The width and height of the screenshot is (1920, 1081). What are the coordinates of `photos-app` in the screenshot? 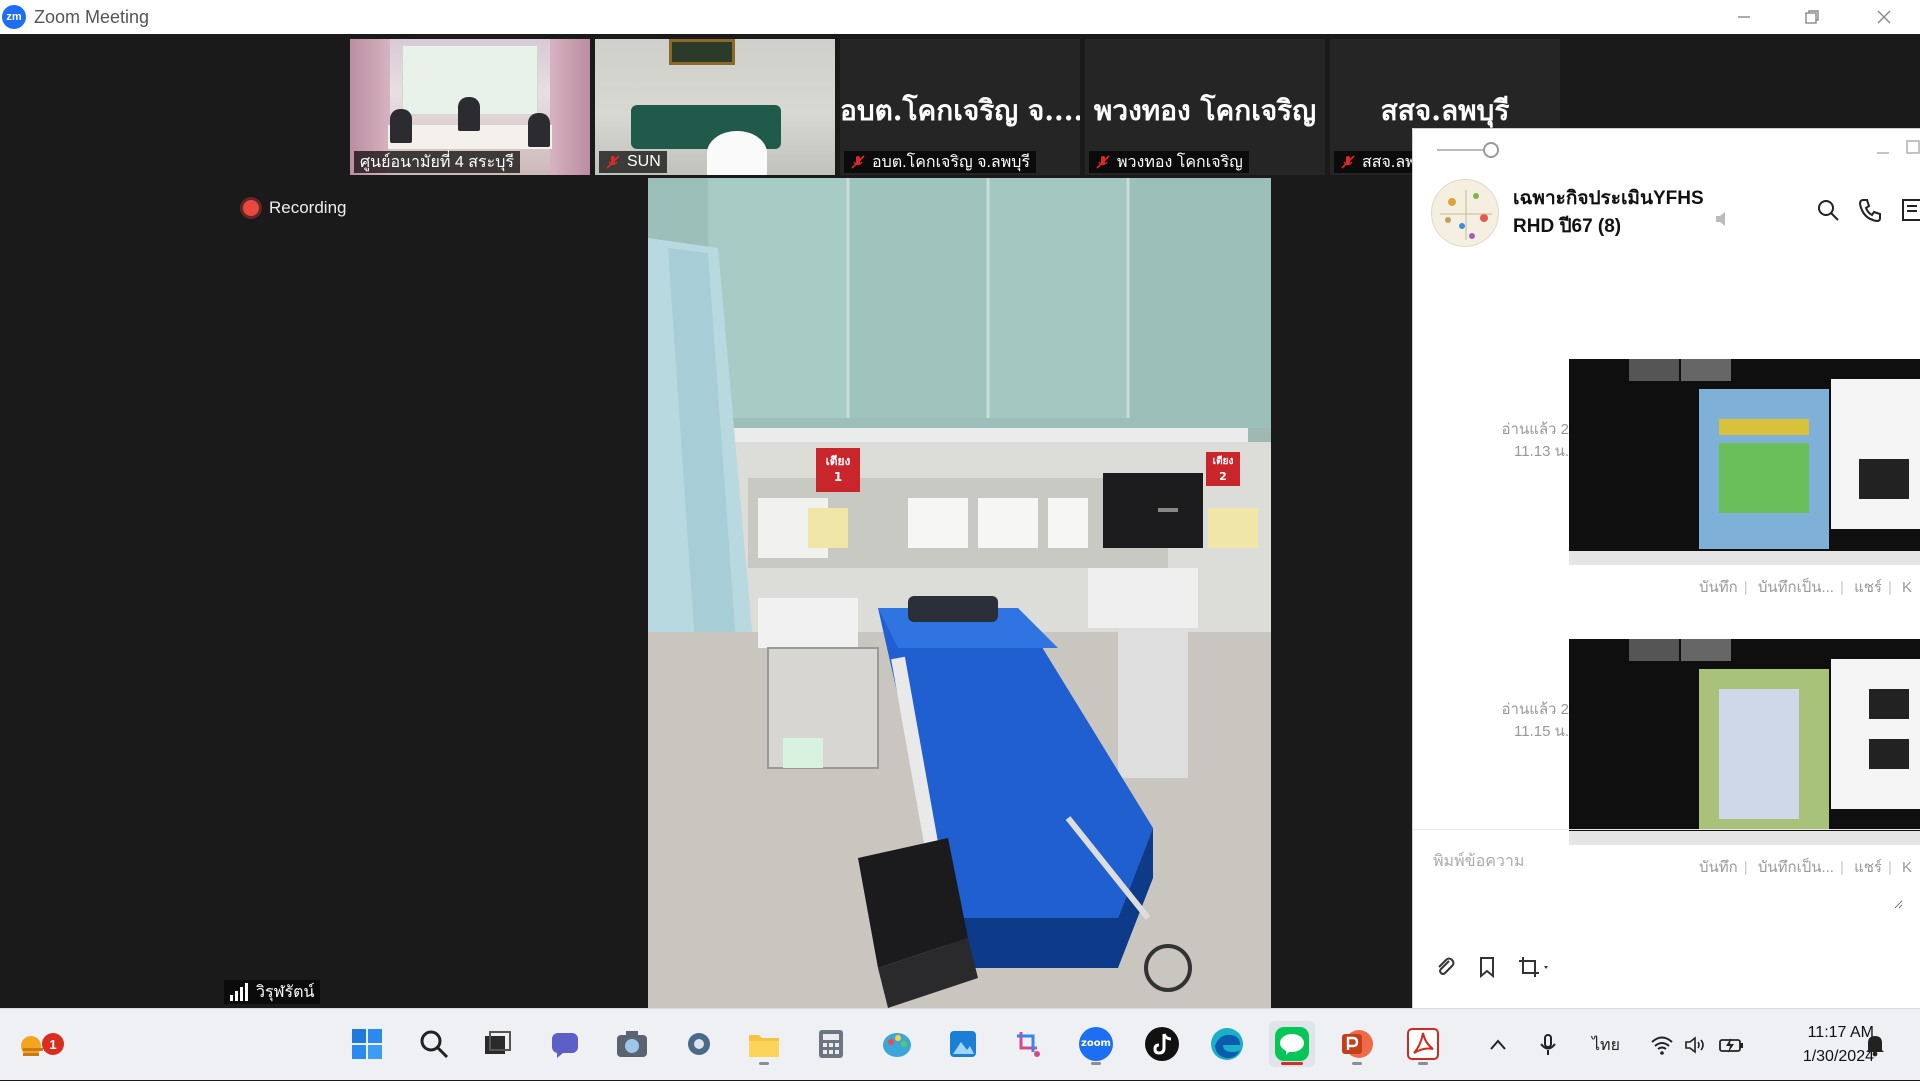 It's located at (963, 1044).